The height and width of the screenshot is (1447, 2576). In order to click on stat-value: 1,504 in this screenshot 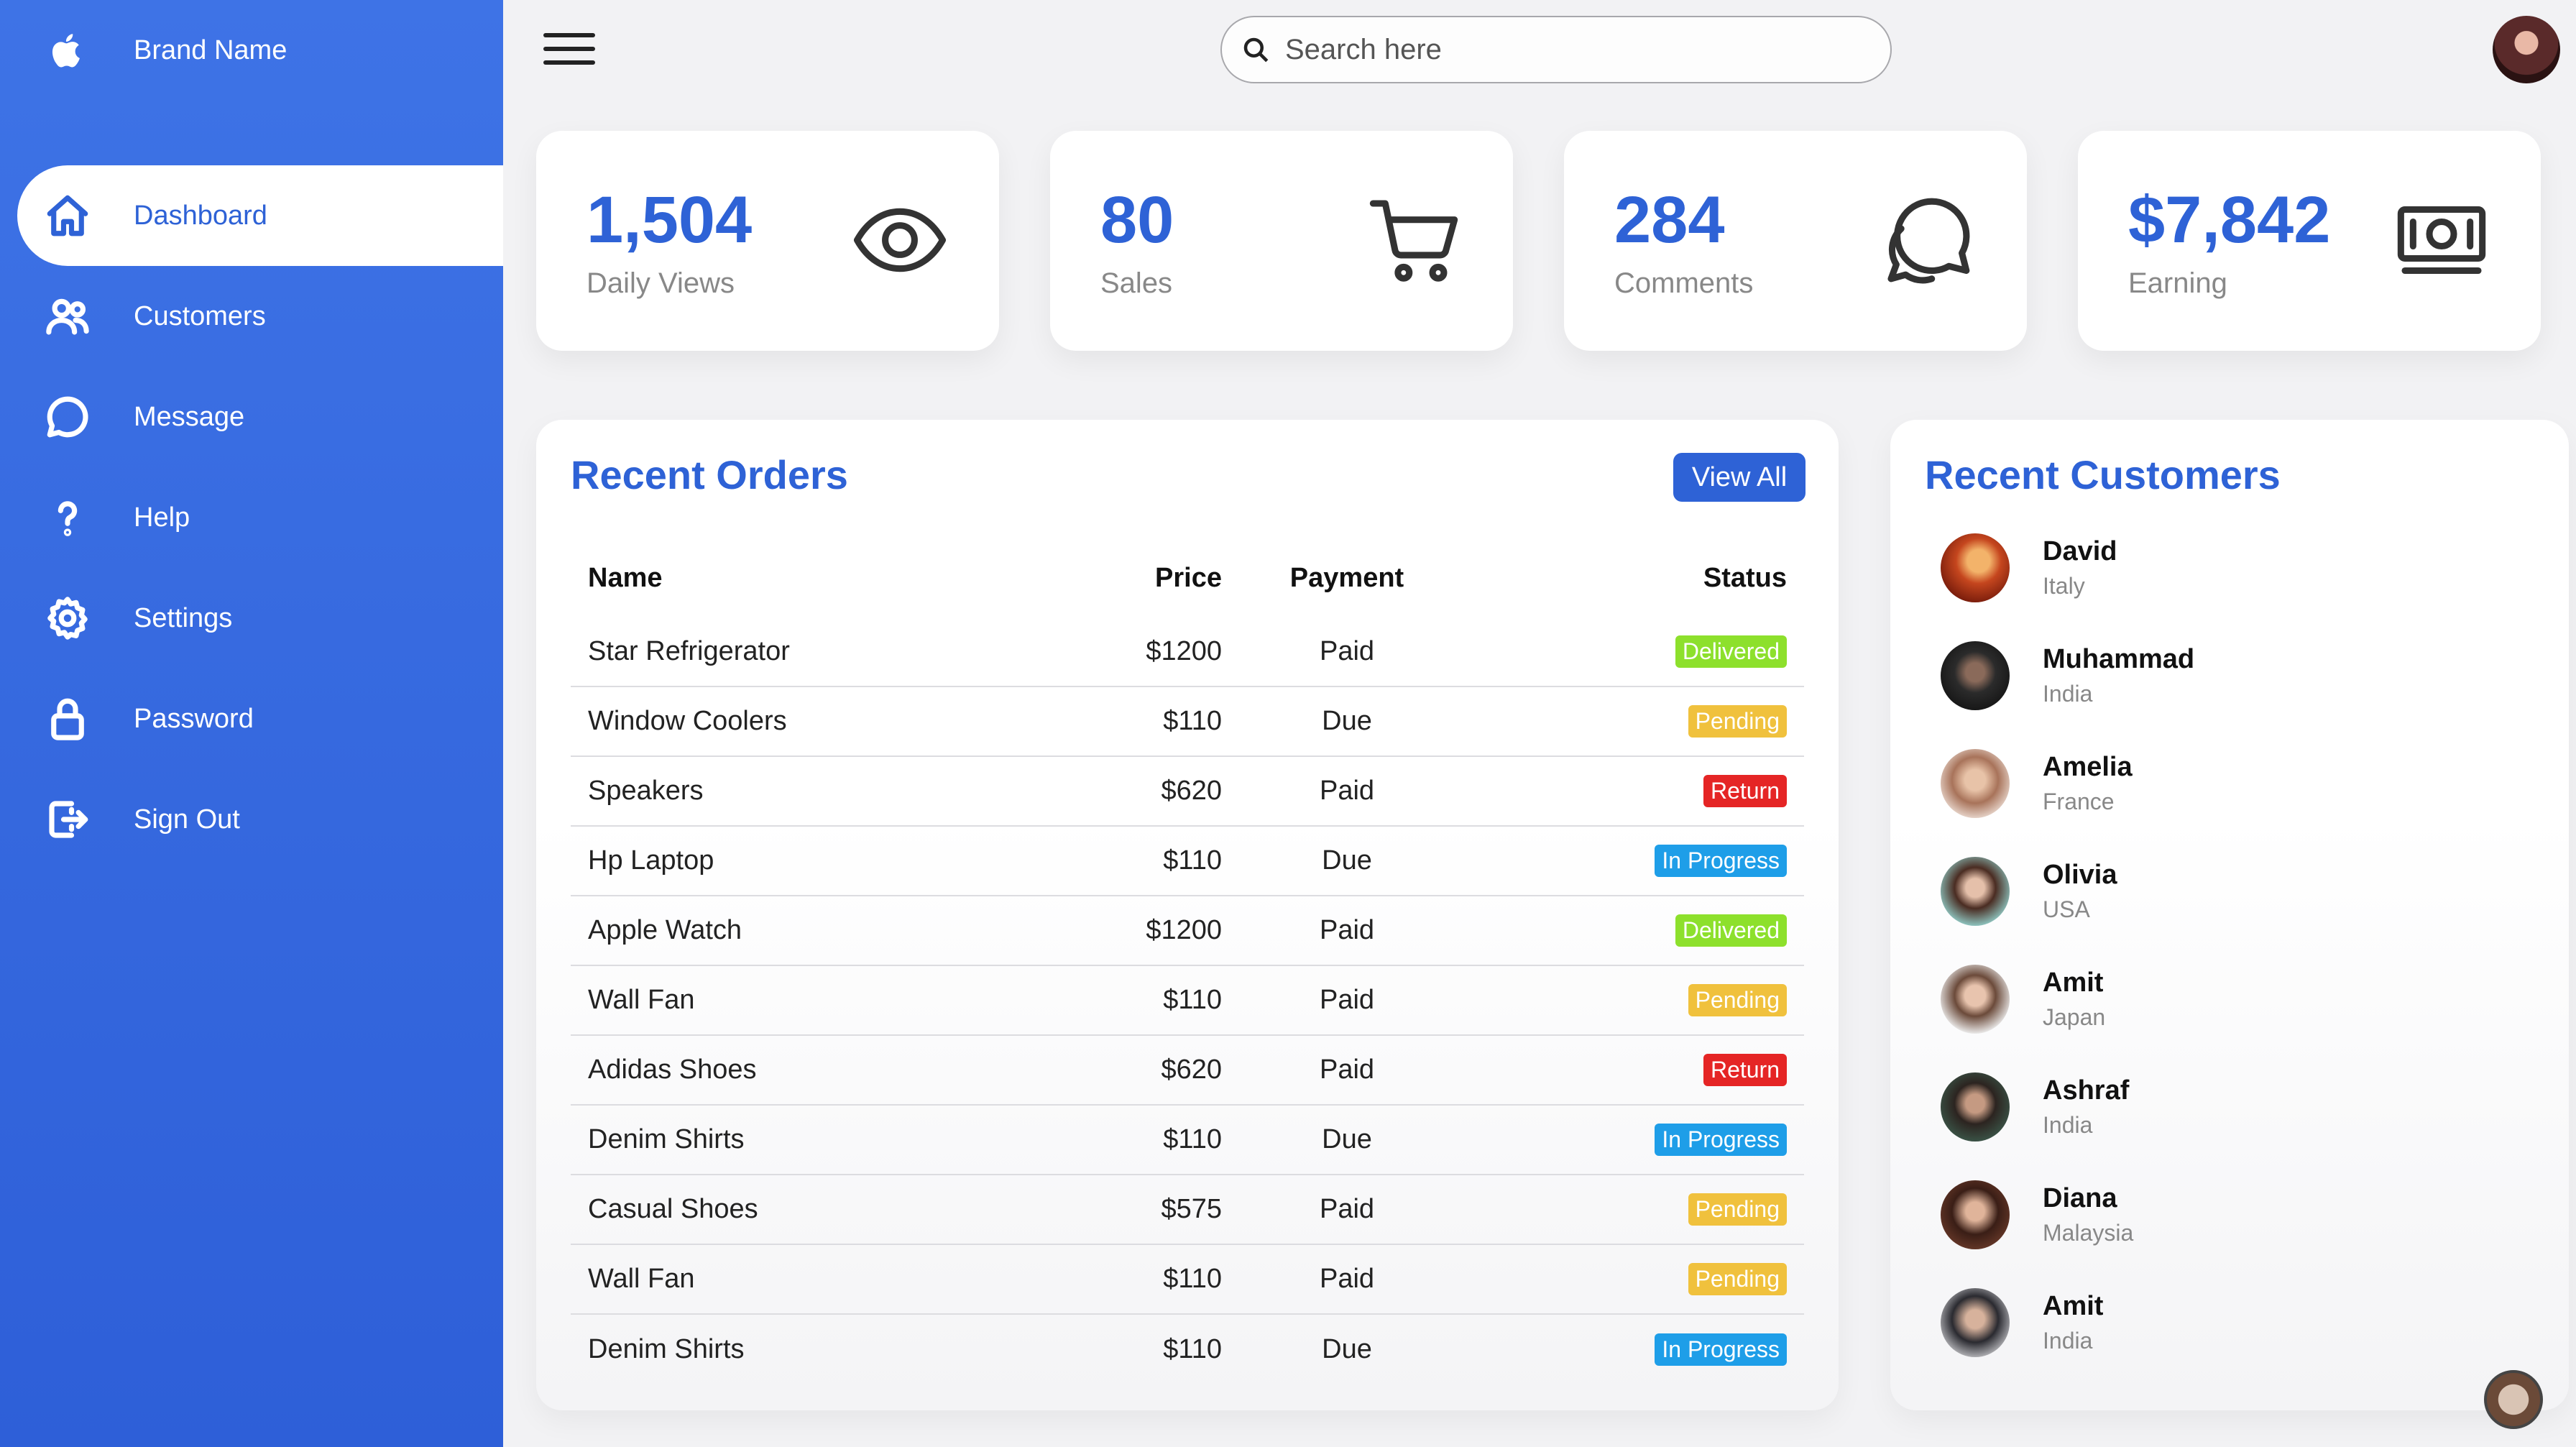, I will do `click(669, 220)`.